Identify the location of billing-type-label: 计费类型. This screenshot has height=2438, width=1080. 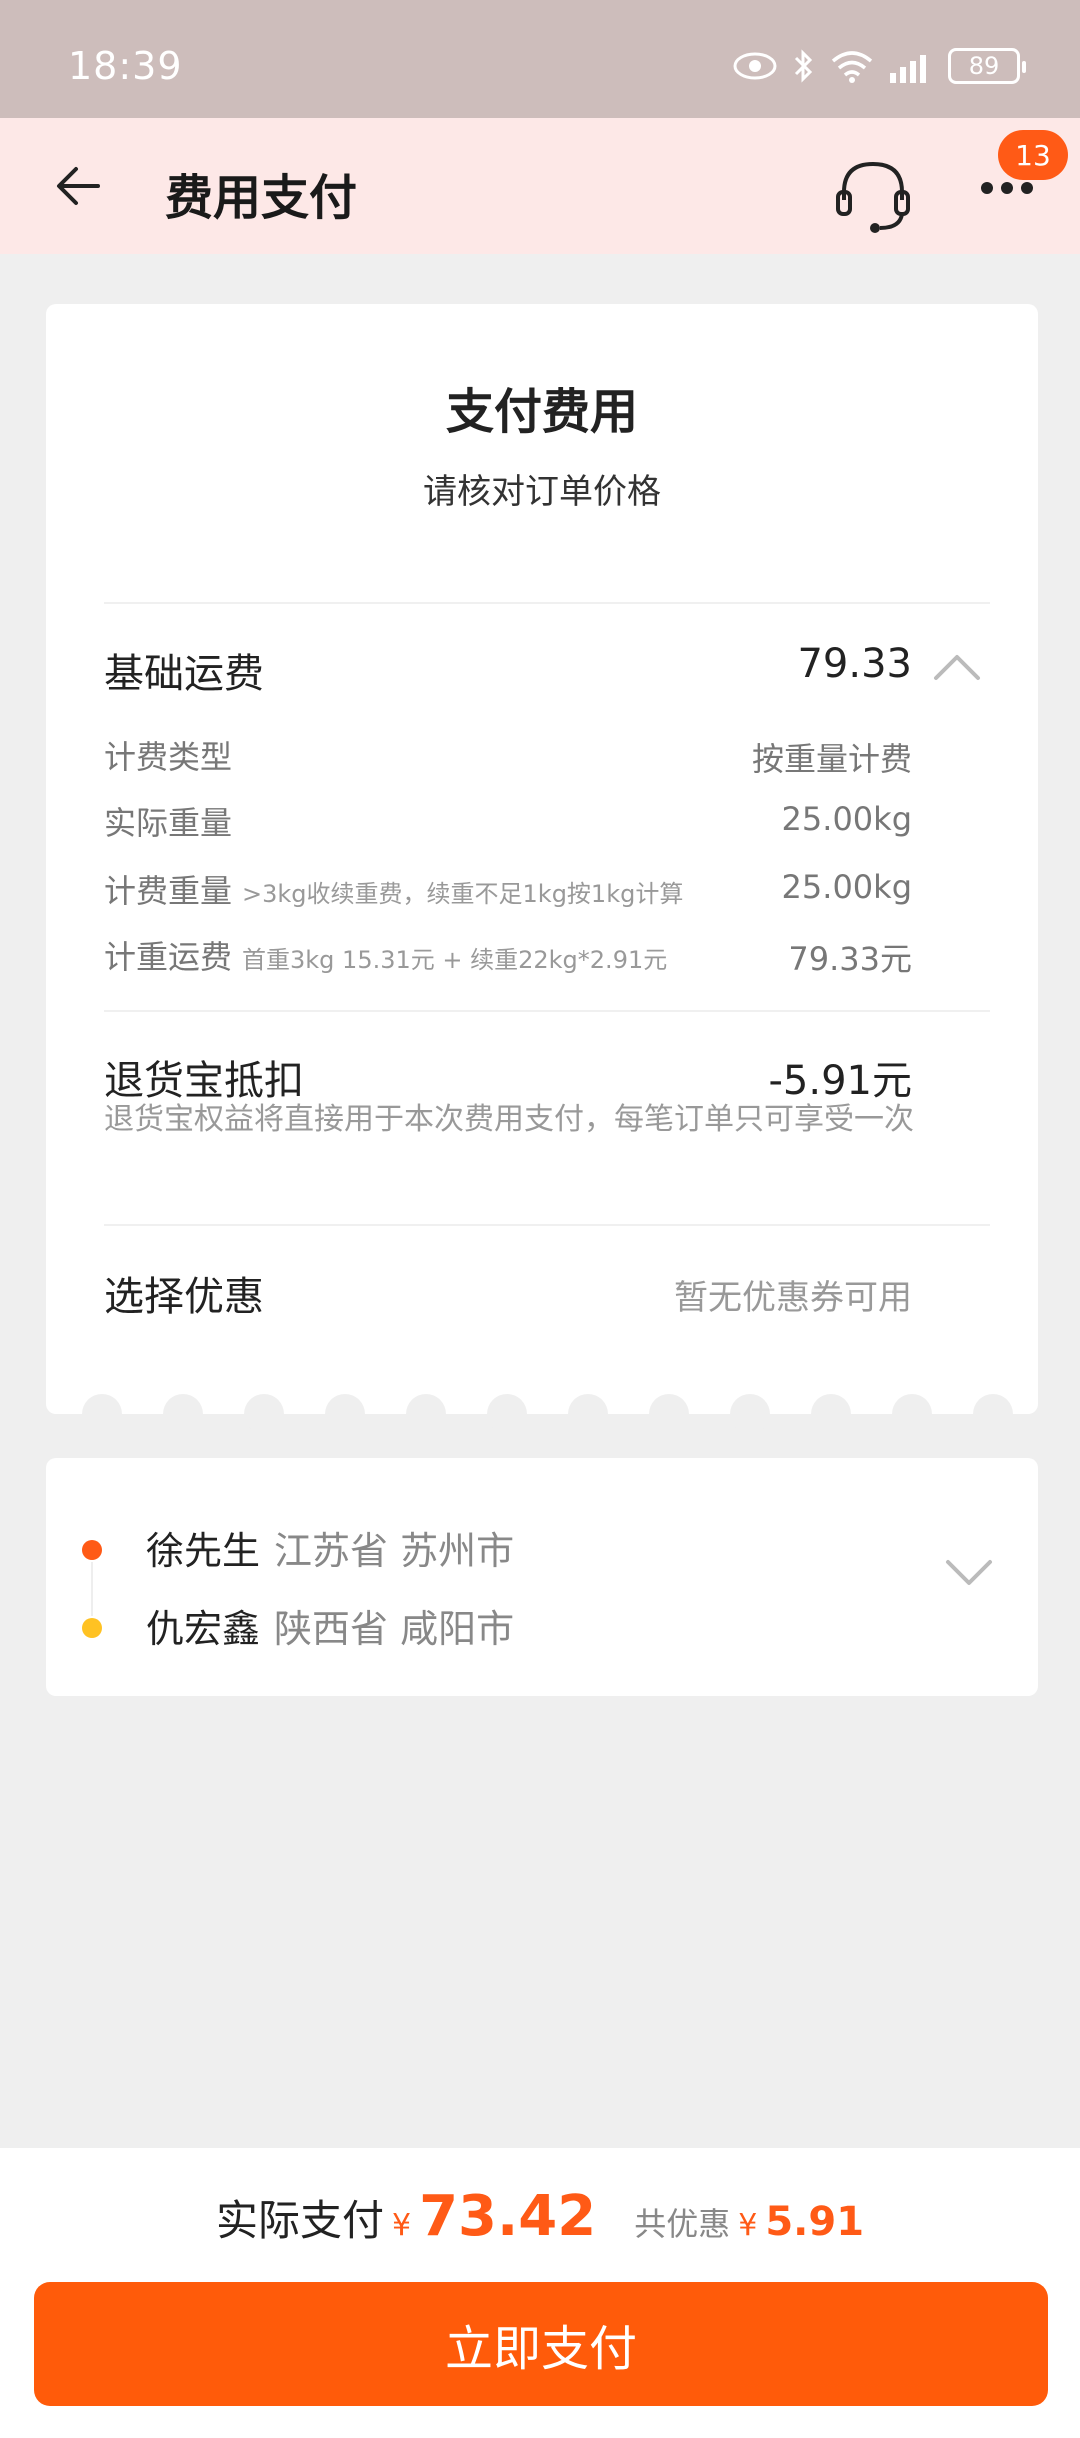
(168, 755).